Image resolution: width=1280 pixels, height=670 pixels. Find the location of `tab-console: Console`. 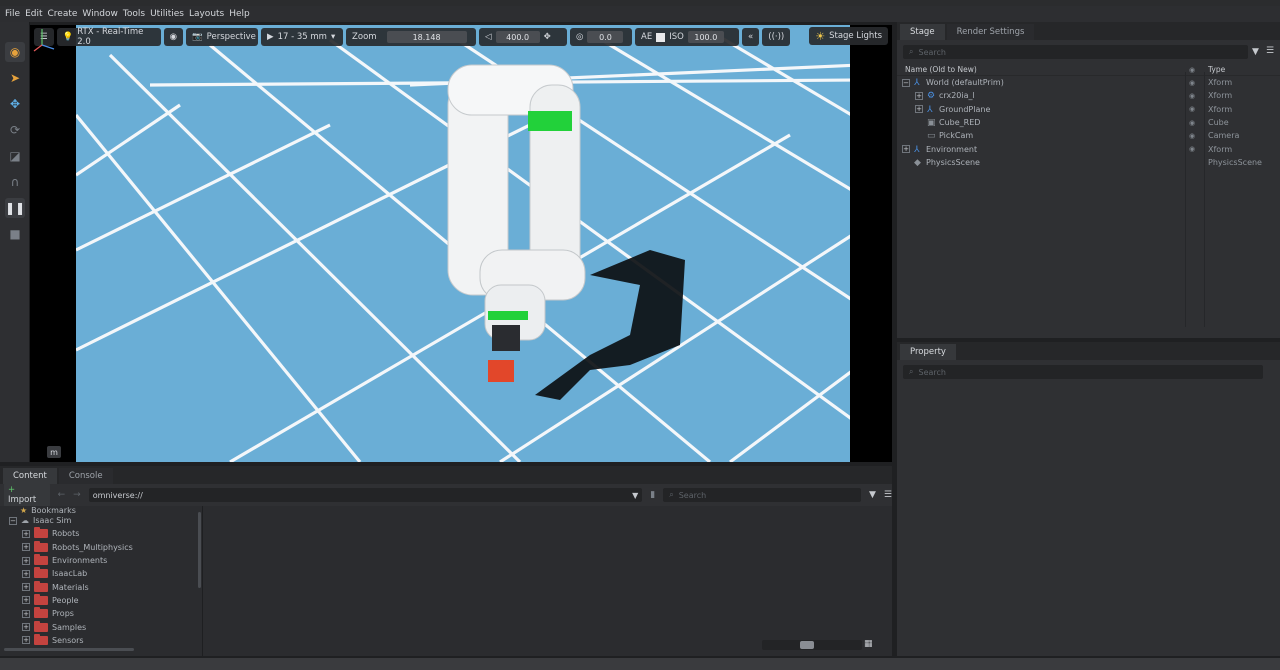

tab-console: Console is located at coordinates (85, 476).